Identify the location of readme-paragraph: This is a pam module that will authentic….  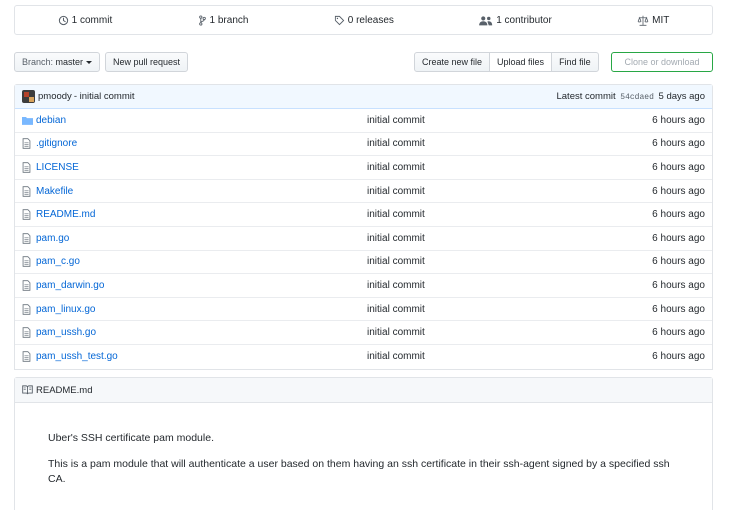
(359, 471).